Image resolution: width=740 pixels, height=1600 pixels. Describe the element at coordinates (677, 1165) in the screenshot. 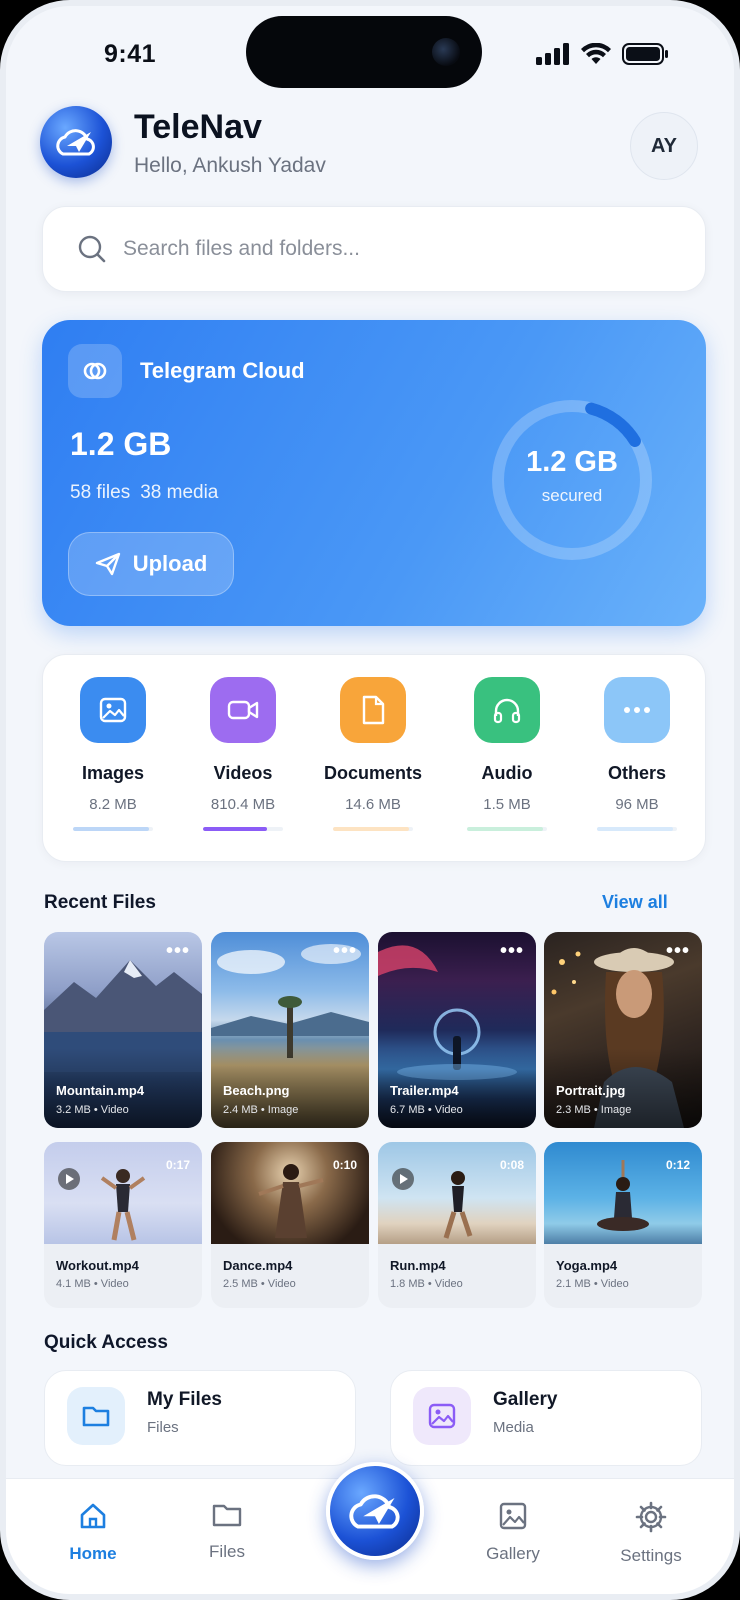

I see `video-duration: 0:12` at that location.